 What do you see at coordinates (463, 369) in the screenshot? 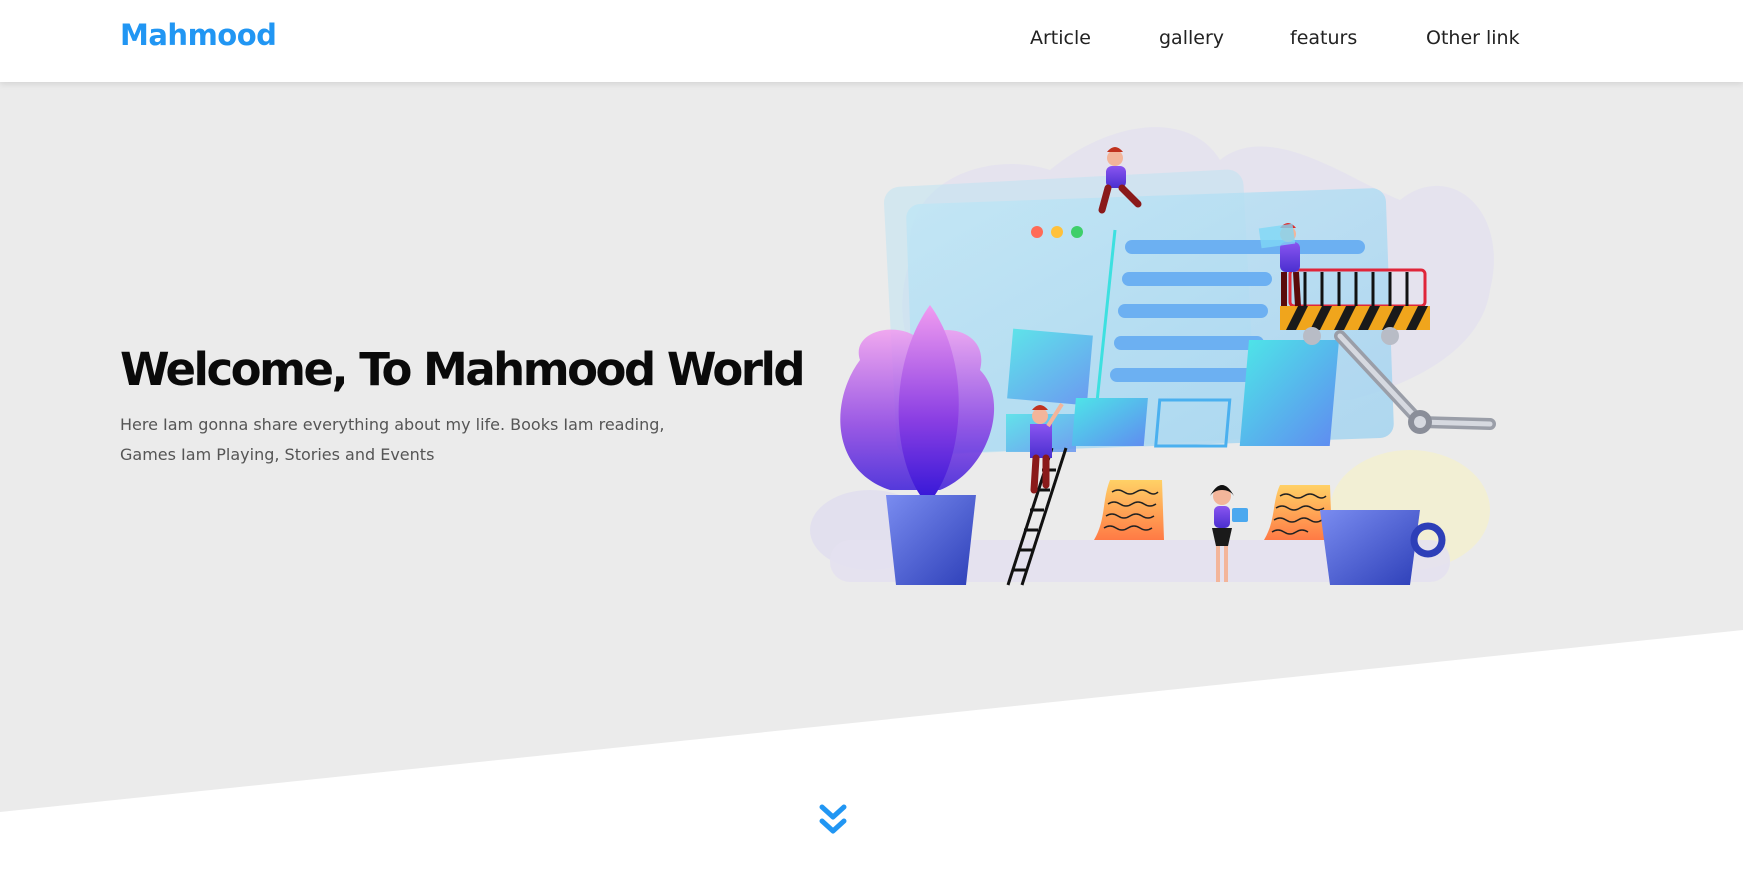
I see `hero-title: Welcome, To Mahmood World` at bounding box center [463, 369].